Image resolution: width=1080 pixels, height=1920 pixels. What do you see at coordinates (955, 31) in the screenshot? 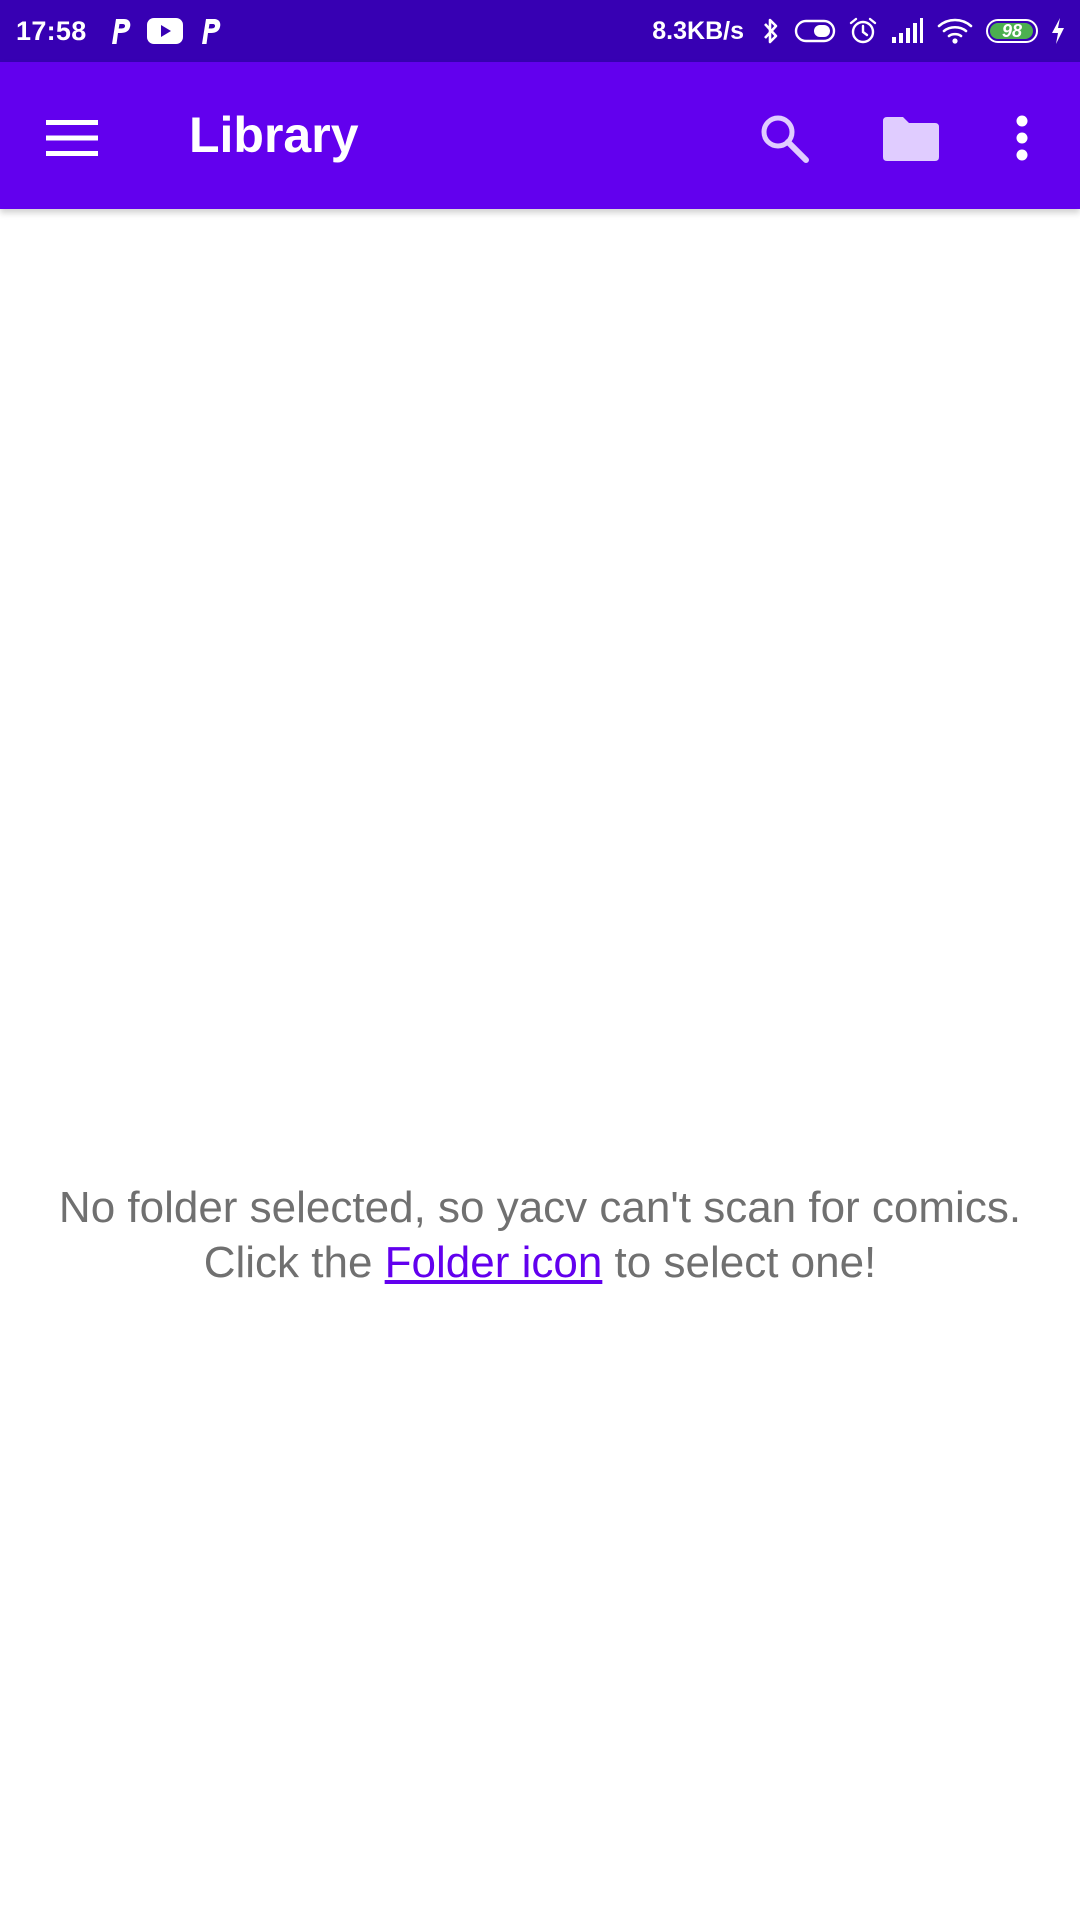
I see `wifi-icon` at bounding box center [955, 31].